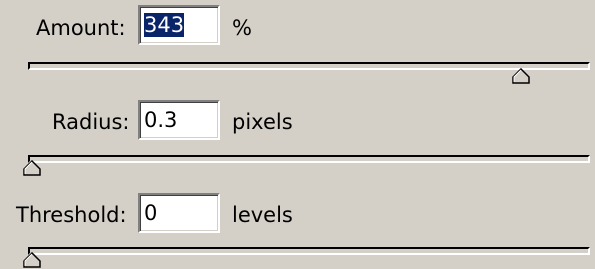 The image size is (595, 269). I want to click on radius-unit: pixels, so click(262, 122).